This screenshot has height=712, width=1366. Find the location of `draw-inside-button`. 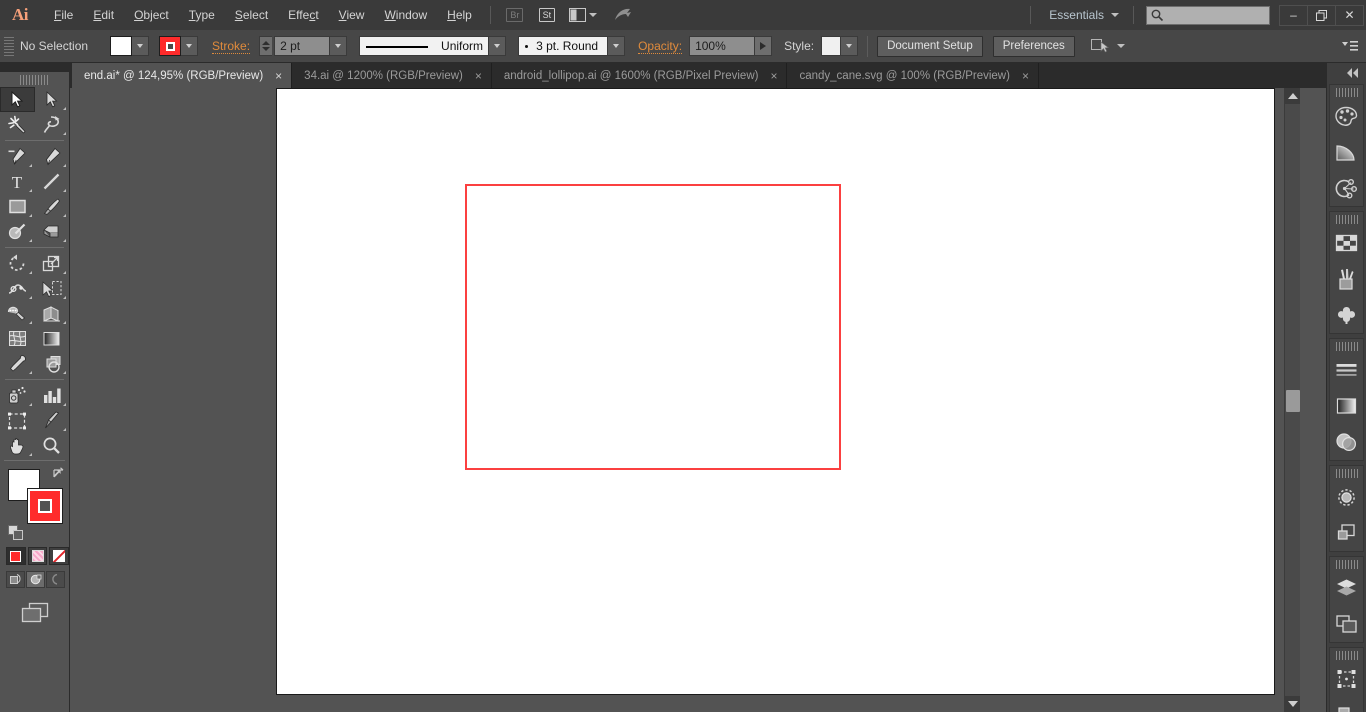

draw-inside-button is located at coordinates (55, 579).